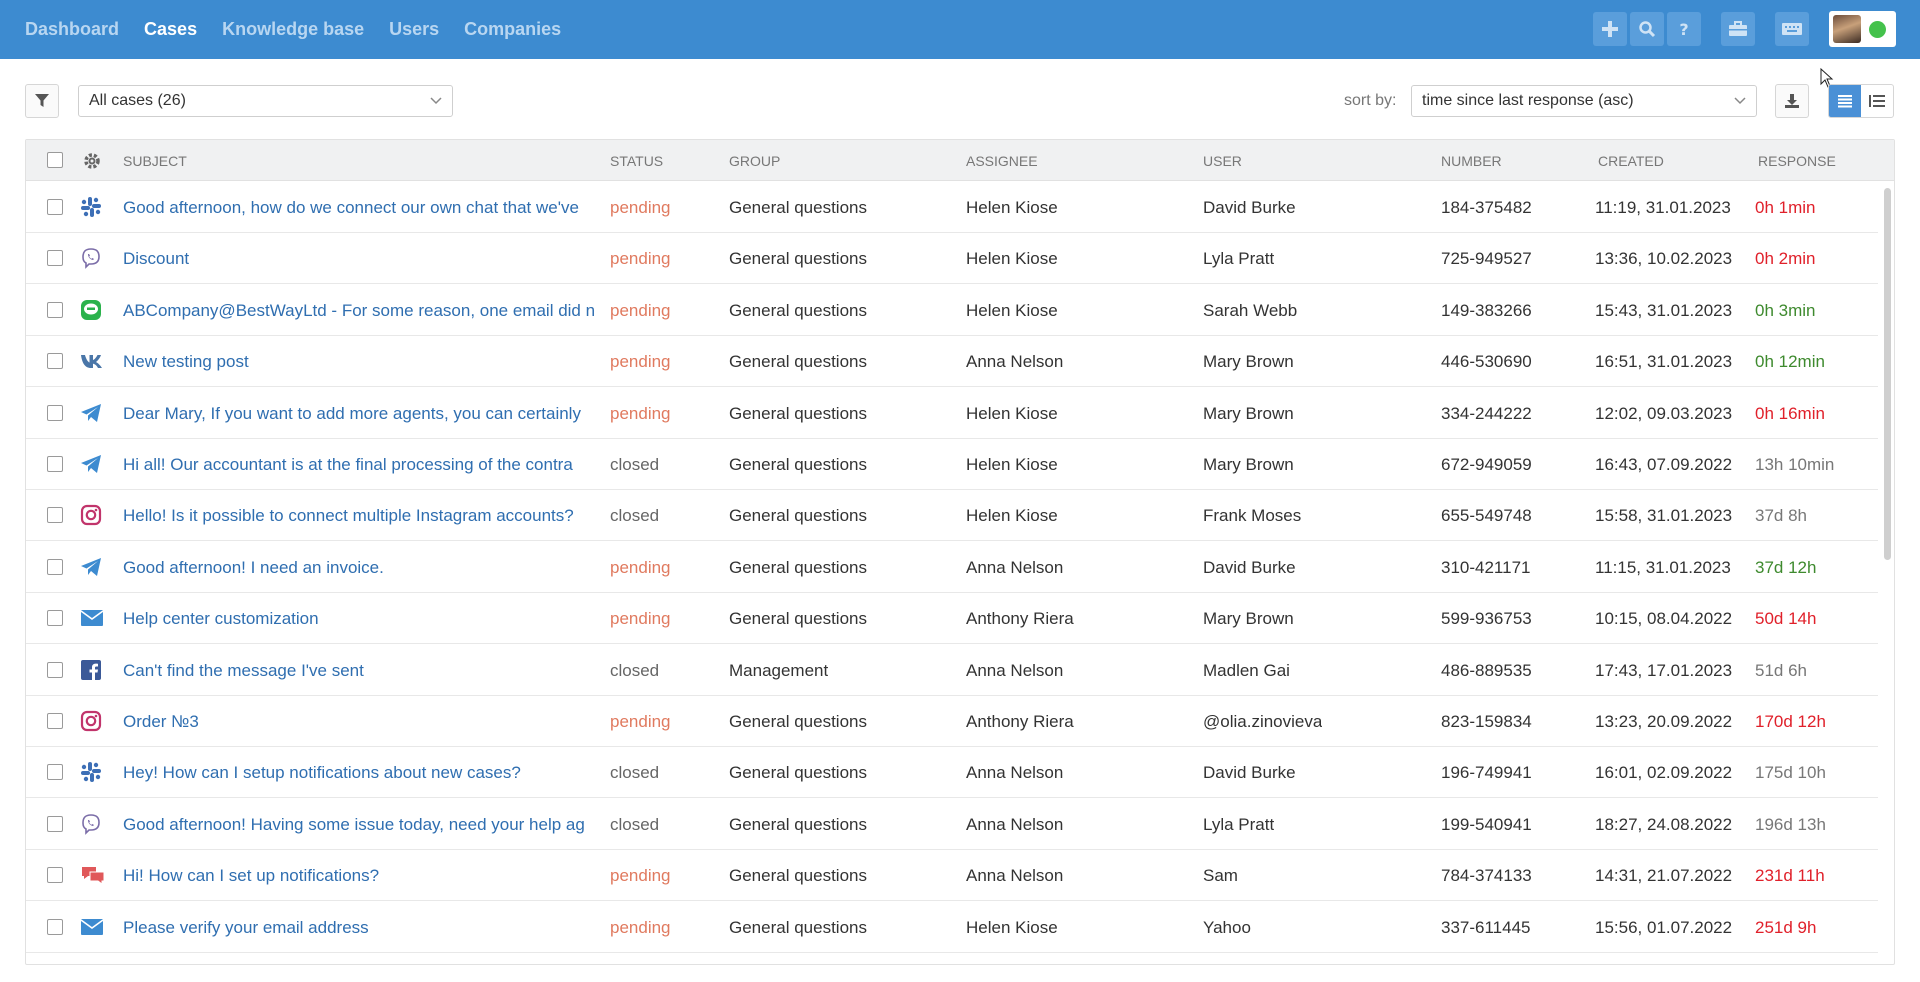  What do you see at coordinates (370, 722) in the screenshot?
I see `case-subject-link: Order №3` at bounding box center [370, 722].